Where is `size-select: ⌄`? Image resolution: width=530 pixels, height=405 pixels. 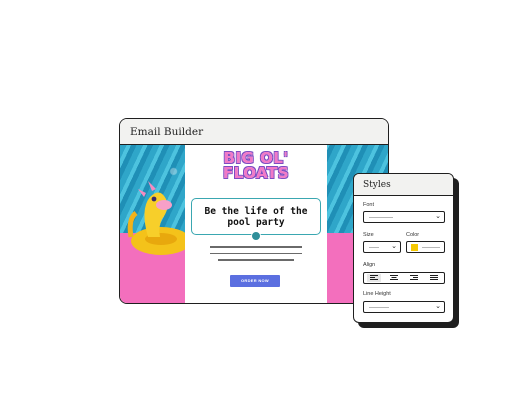 size-select: ⌄ is located at coordinates (382, 247).